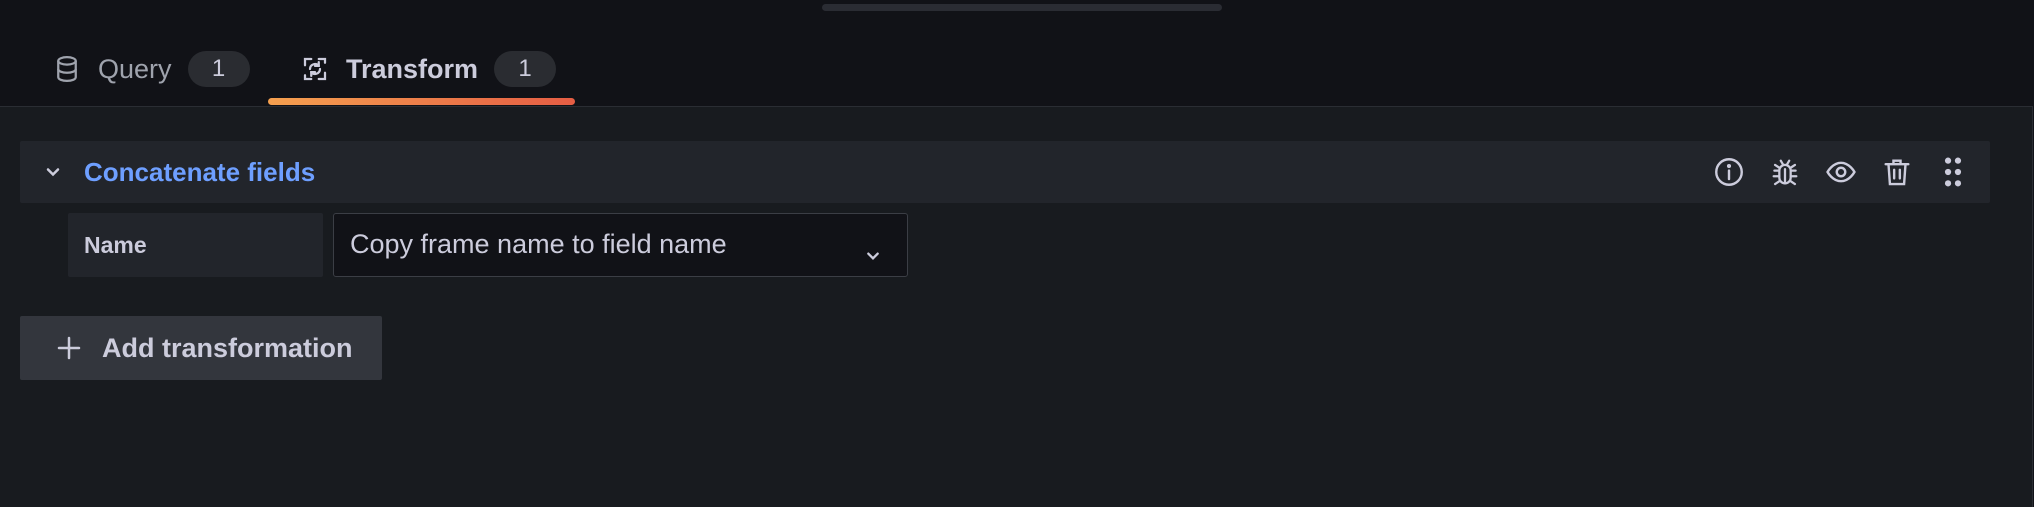  Describe the element at coordinates (199, 172) in the screenshot. I see `transformation-title: Concatenate fields` at that location.